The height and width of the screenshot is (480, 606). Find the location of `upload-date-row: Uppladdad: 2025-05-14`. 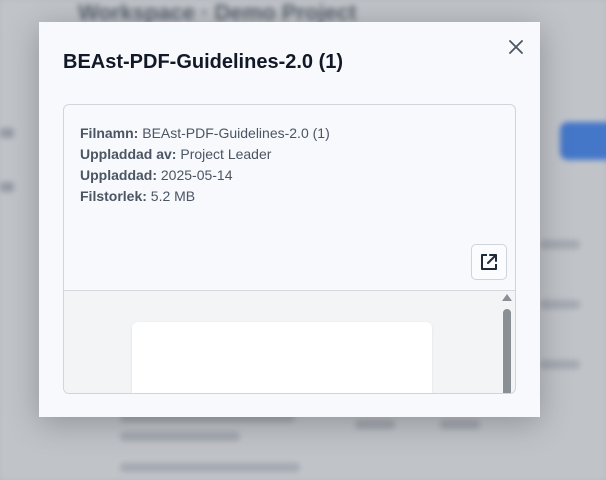

upload-date-row: Uppladdad: 2025-05-14 is located at coordinates (205, 175).